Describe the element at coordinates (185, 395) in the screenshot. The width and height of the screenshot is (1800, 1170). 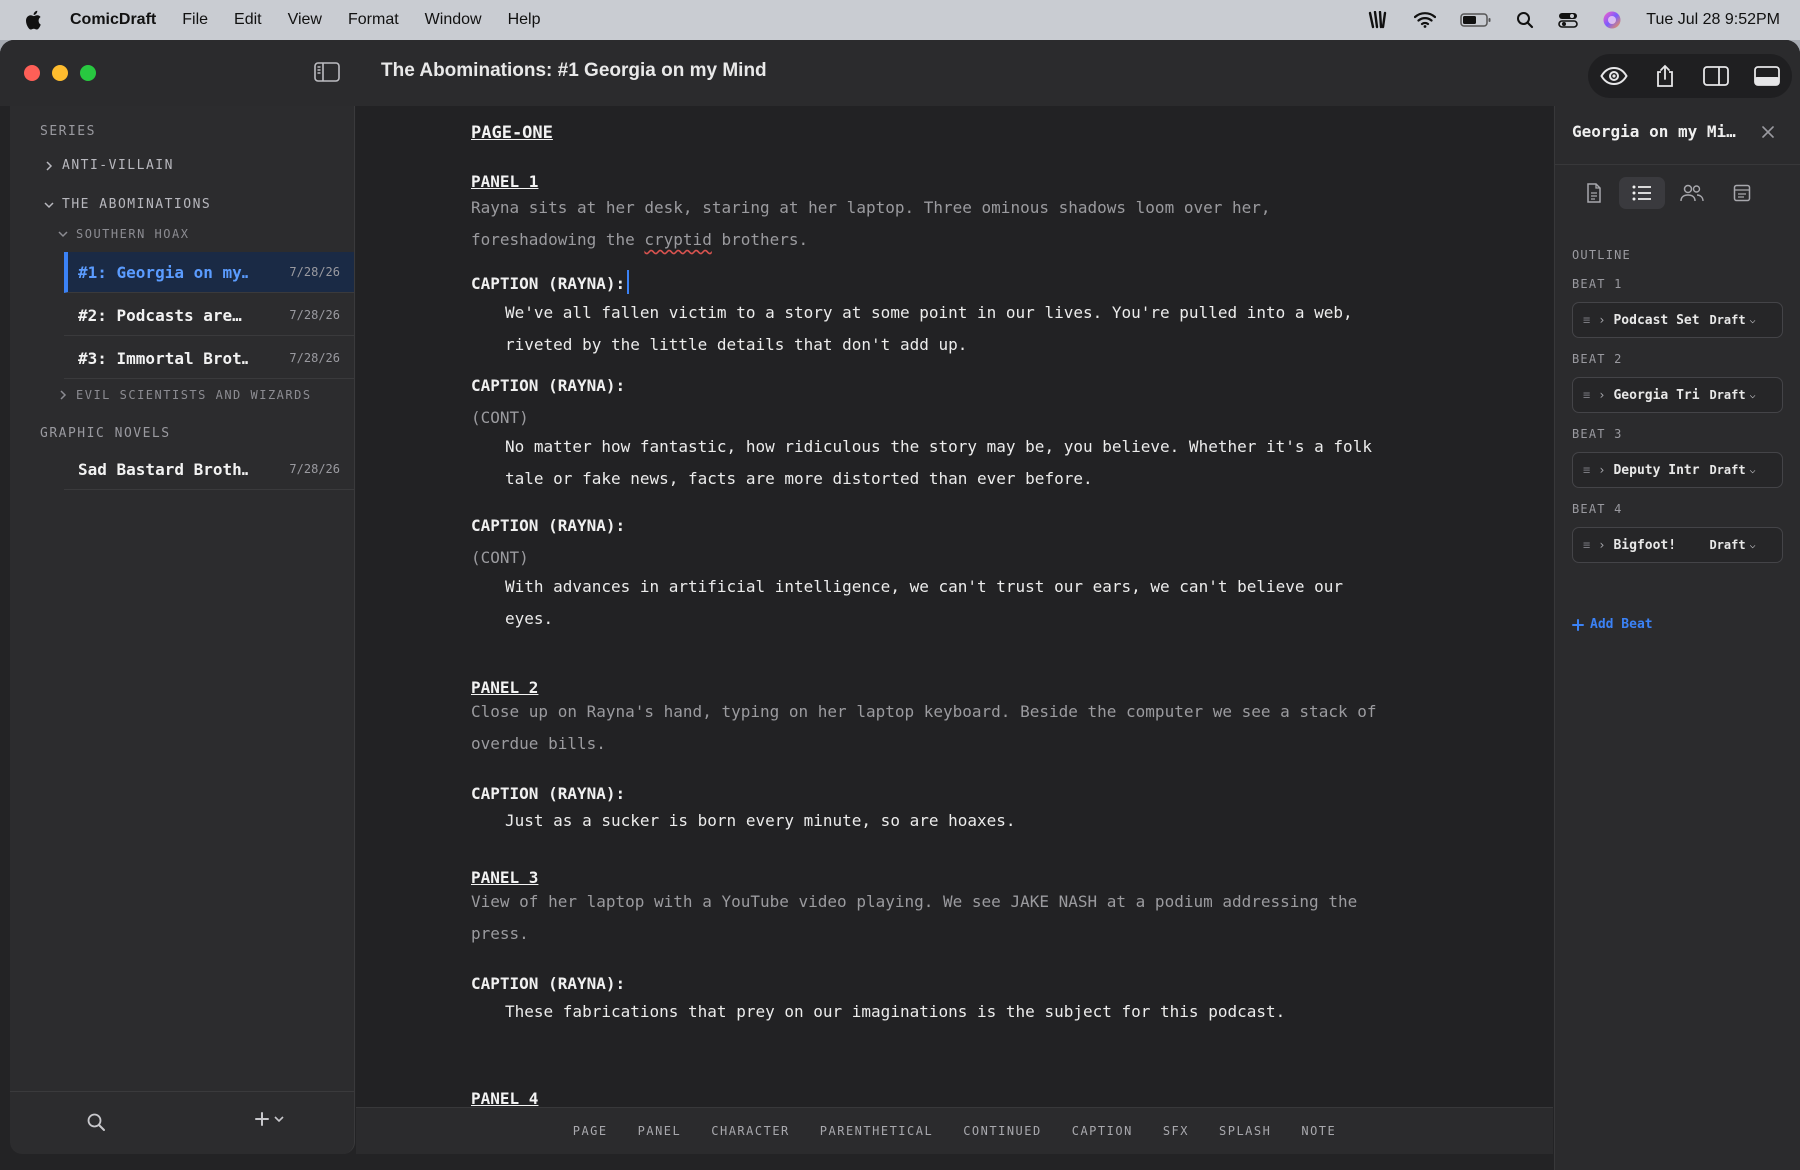
I see `arc-evil-scientists: EVIL SCIENTISTS AND WIZARDS` at that location.